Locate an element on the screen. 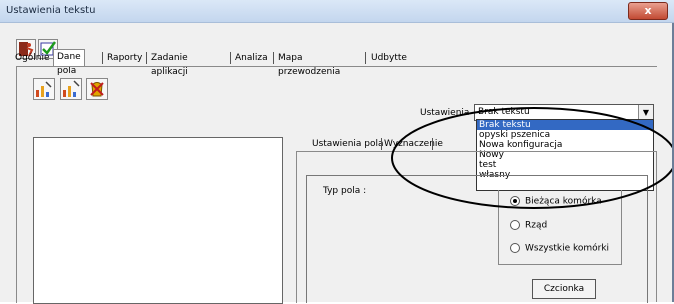 This screenshot has height=304, width=674. new-chart-button is located at coordinates (71, 89).